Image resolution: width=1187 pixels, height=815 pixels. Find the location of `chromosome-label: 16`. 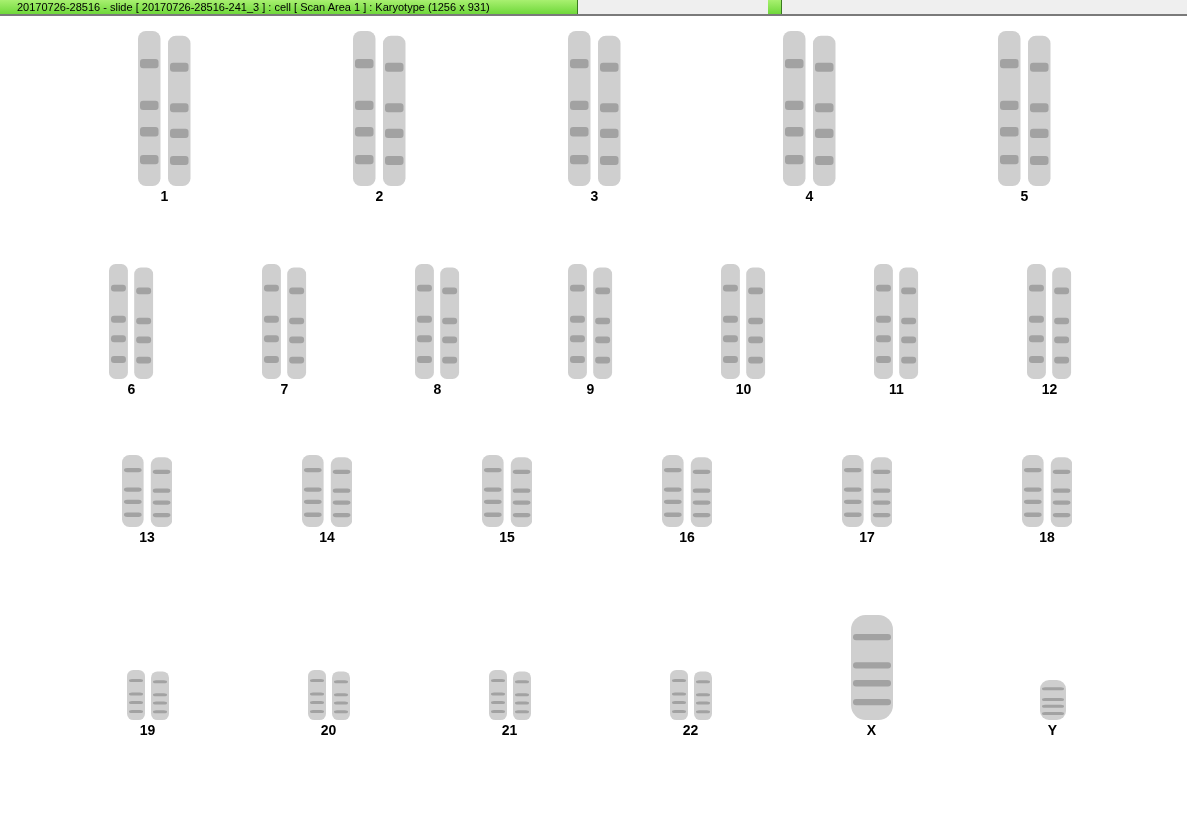

chromosome-label: 16 is located at coordinates (687, 537).